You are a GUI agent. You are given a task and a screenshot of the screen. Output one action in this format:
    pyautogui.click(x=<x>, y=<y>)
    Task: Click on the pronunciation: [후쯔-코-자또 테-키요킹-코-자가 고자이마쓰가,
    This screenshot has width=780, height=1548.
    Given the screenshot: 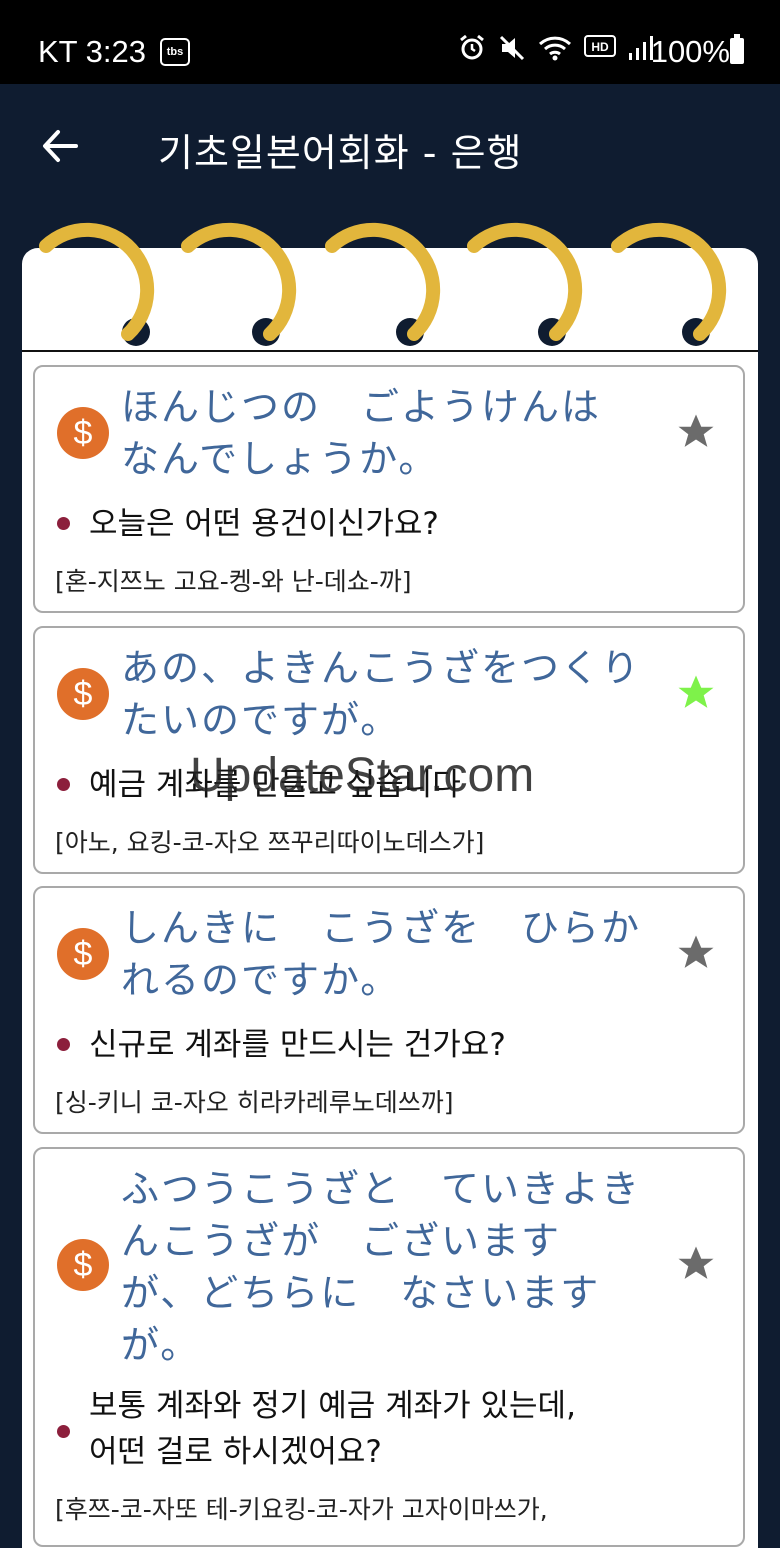 What is the action you would take?
    pyautogui.click(x=301, y=1509)
    